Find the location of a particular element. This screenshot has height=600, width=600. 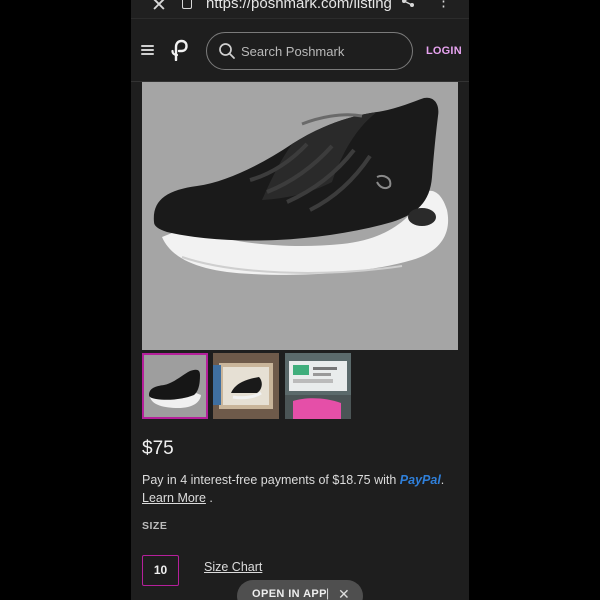

size-heading: SIZE is located at coordinates (155, 526).